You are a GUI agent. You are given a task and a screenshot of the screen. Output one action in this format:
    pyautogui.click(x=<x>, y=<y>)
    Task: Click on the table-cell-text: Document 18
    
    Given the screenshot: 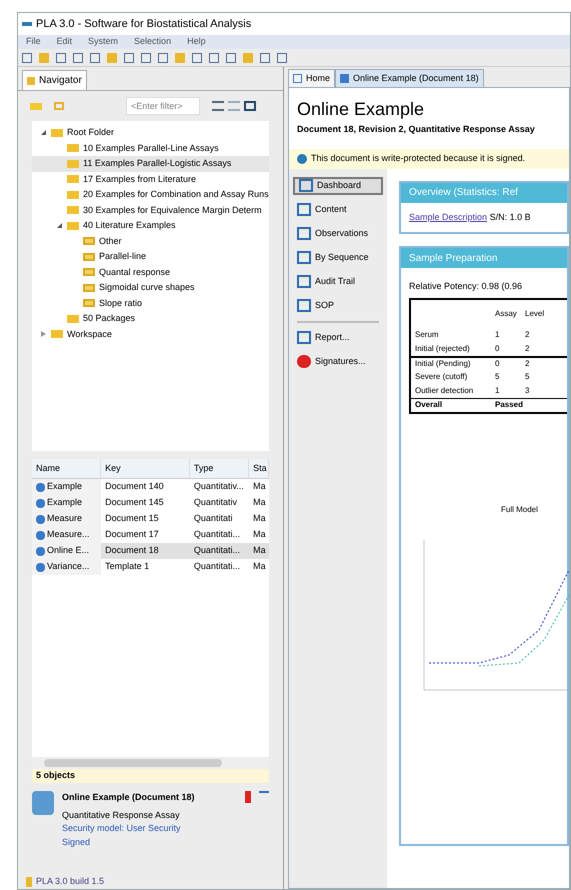 What is the action you would take?
    pyautogui.click(x=132, y=551)
    